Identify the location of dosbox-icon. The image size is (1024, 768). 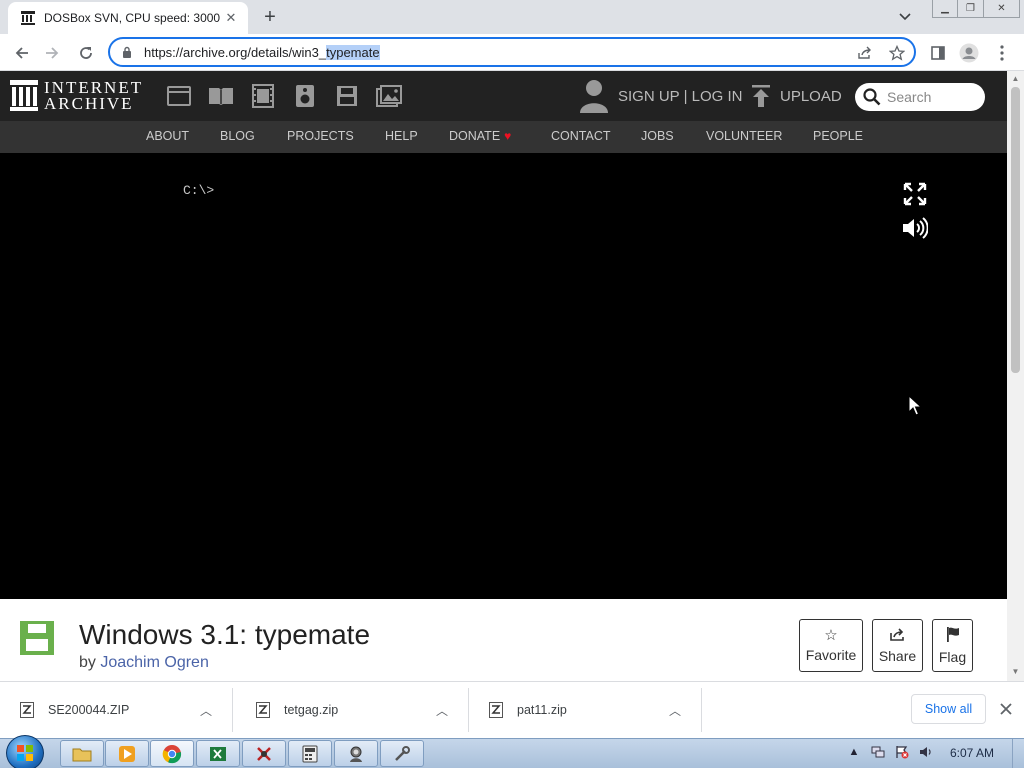
(264, 753).